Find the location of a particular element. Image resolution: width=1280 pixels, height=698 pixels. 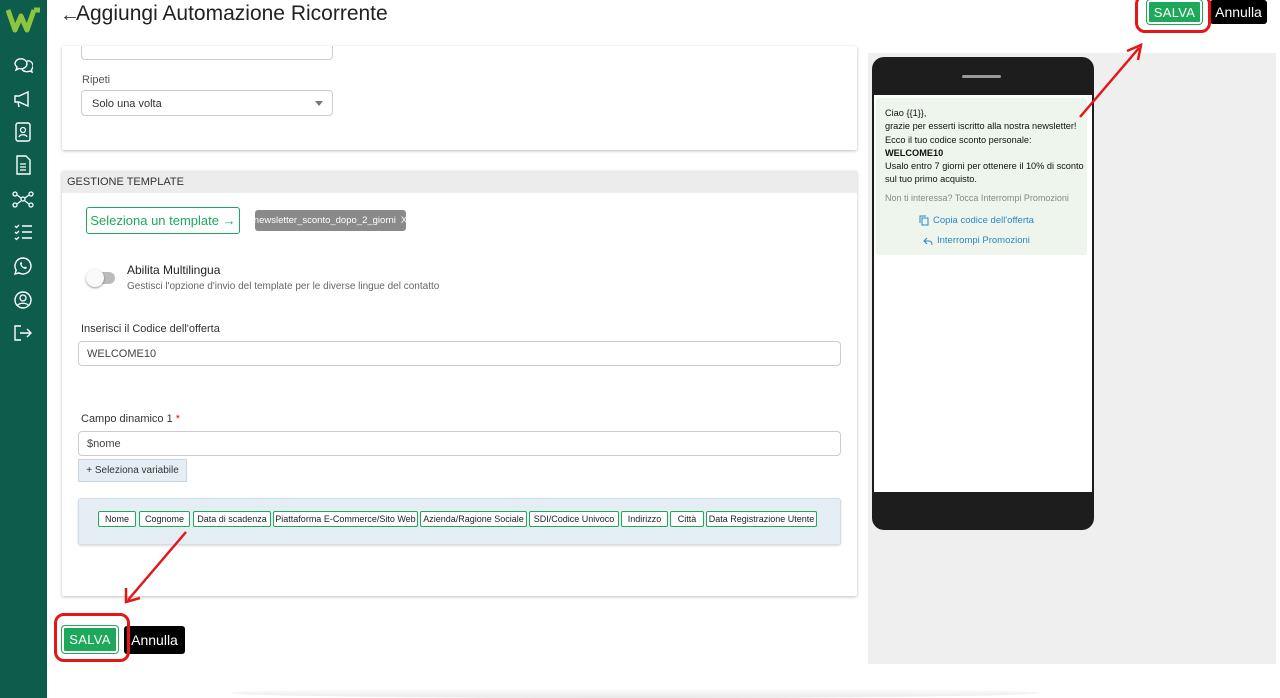

logo-icon is located at coordinates (24, 20).